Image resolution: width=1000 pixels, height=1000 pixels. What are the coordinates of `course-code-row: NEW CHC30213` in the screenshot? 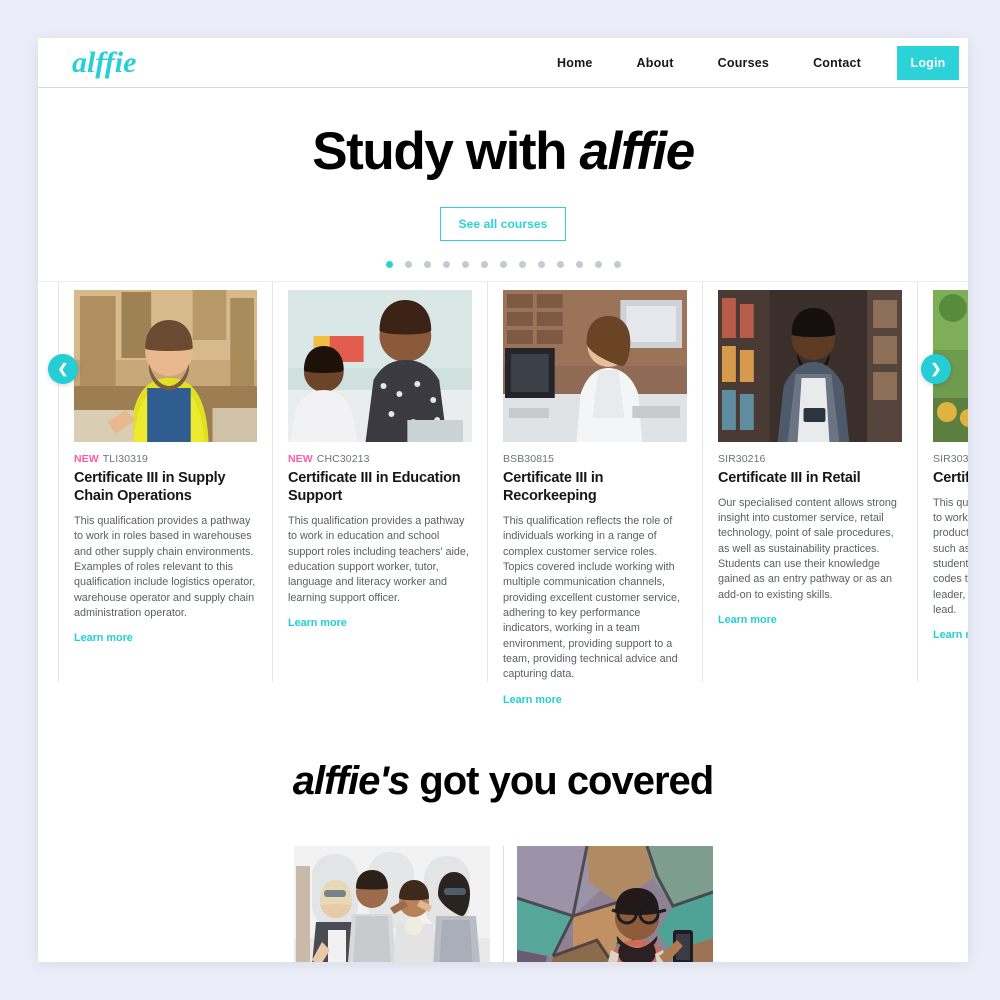 It's located at (380, 459).